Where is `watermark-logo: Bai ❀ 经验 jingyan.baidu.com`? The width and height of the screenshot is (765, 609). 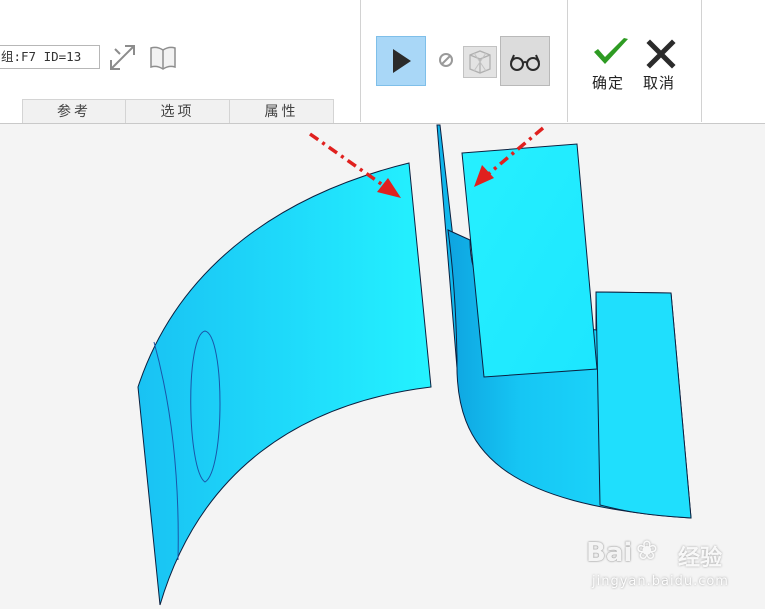 watermark-logo: Bai ❀ 经验 jingyan.baidu.com is located at coordinates (657, 565).